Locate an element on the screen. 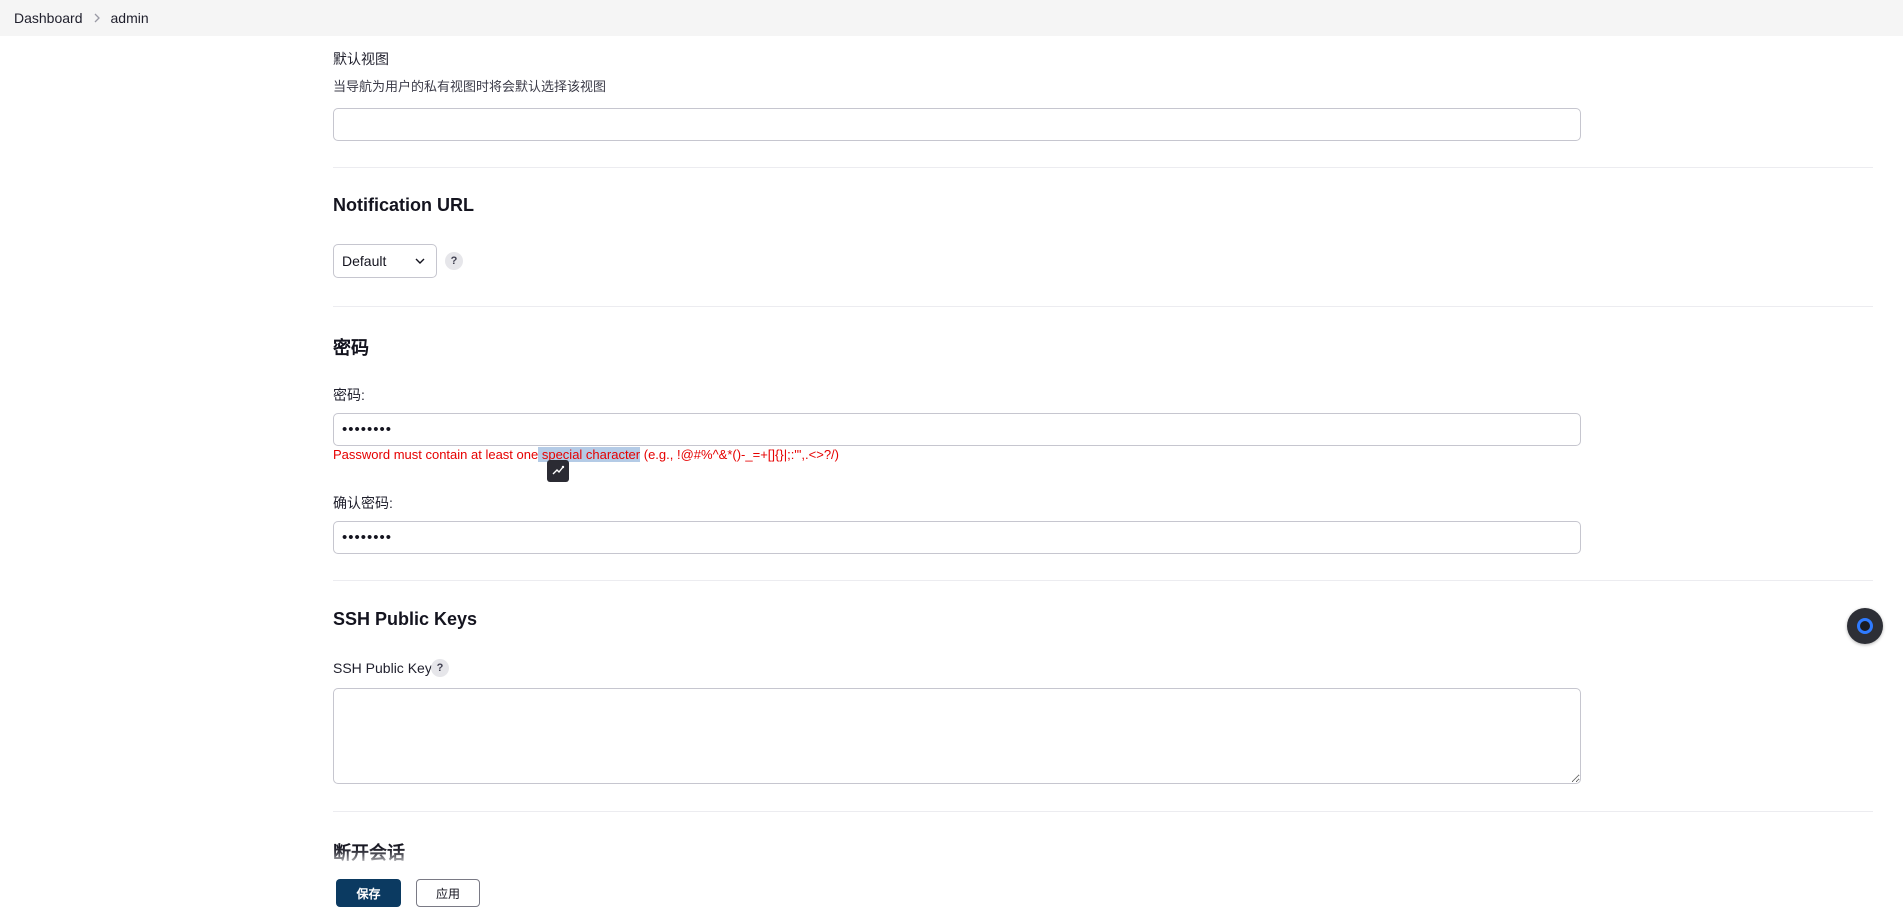  notification-url-select: Default is located at coordinates (385, 261).